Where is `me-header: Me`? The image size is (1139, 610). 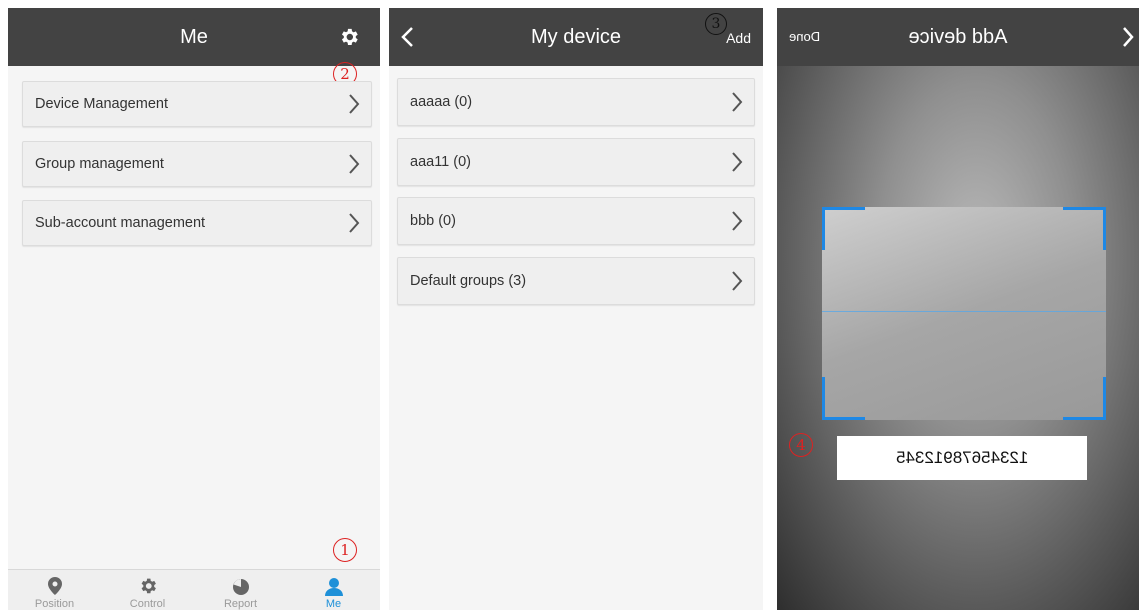 me-header: Me is located at coordinates (194, 37).